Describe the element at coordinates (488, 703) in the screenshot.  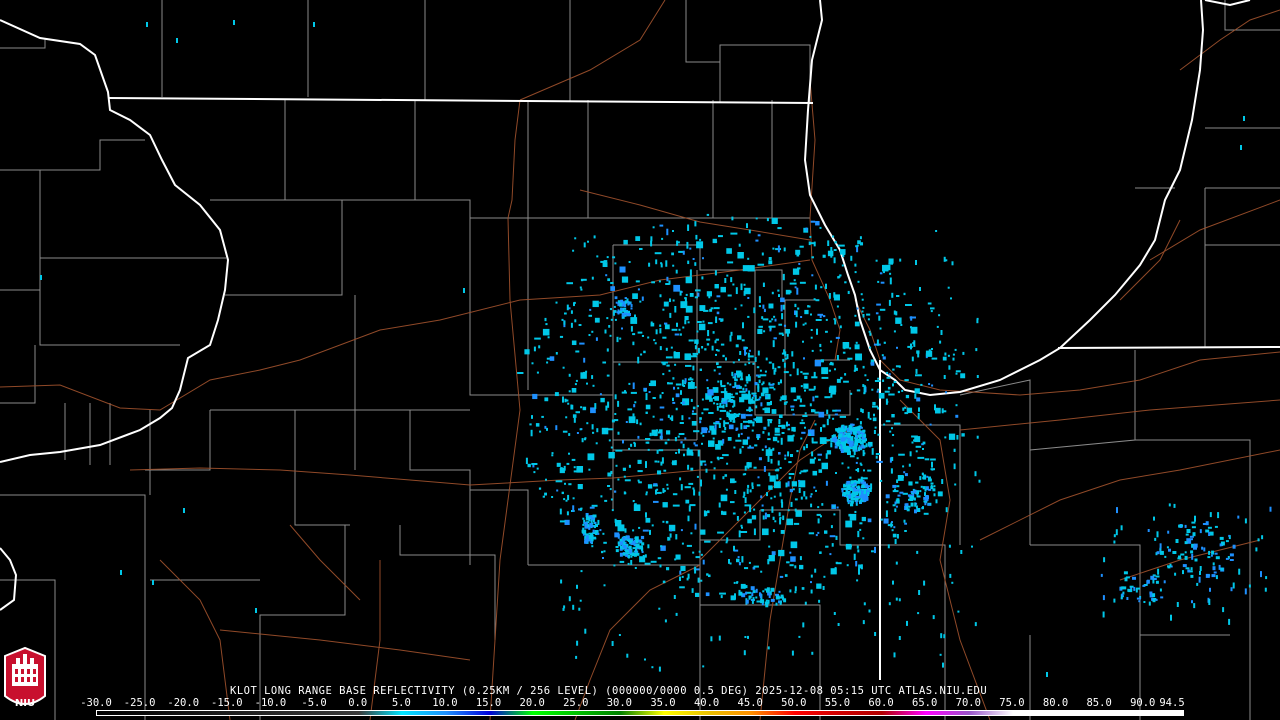
I see `colorbar-tick-label: 15.0` at that location.